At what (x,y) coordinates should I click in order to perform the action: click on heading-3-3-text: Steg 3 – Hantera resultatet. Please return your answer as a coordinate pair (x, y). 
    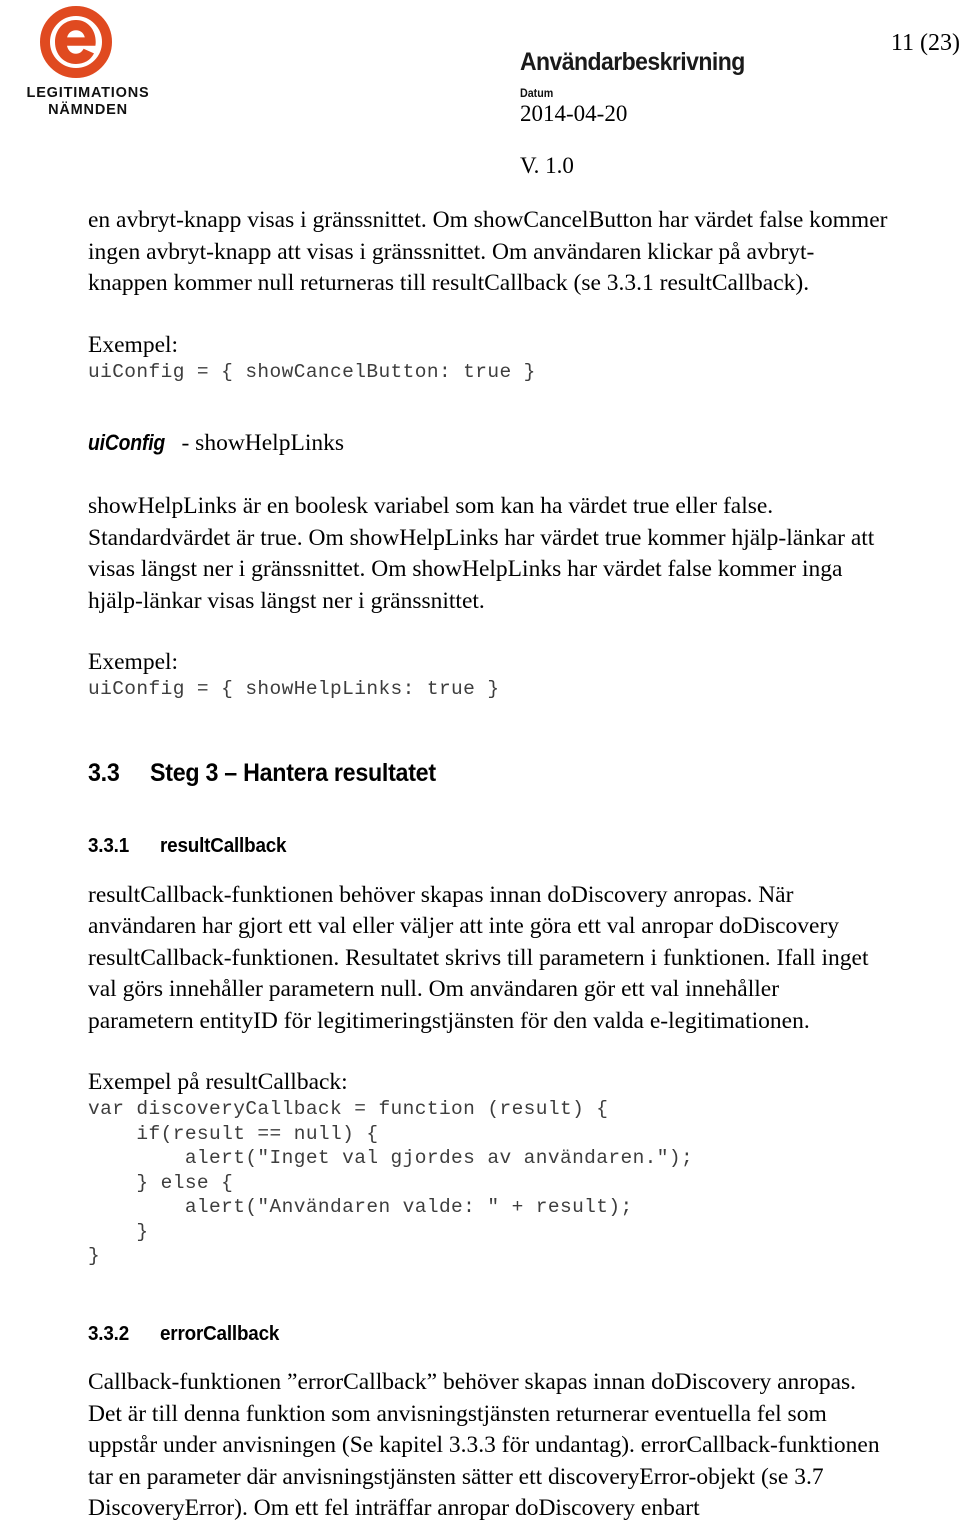
    Looking at the image, I should click on (293, 772).